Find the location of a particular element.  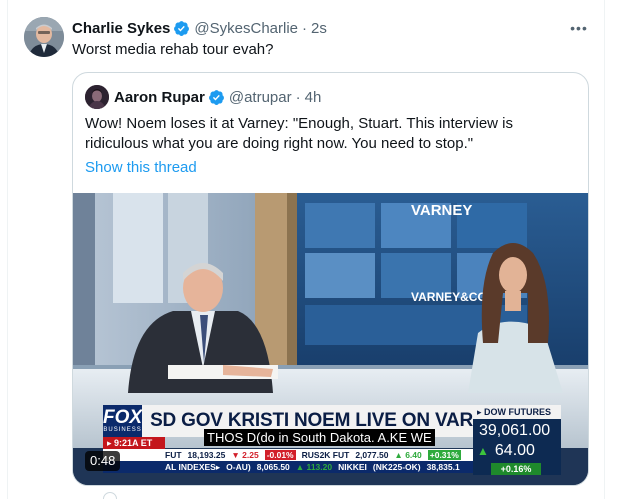

ticker-item: FUT is located at coordinates (173, 455).